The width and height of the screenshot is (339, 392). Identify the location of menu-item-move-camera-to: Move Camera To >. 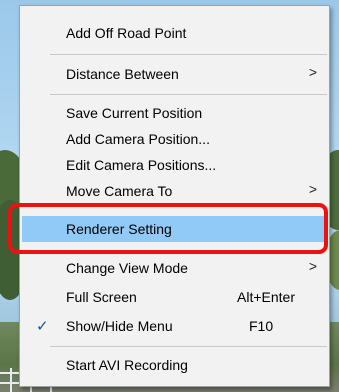
(174, 191).